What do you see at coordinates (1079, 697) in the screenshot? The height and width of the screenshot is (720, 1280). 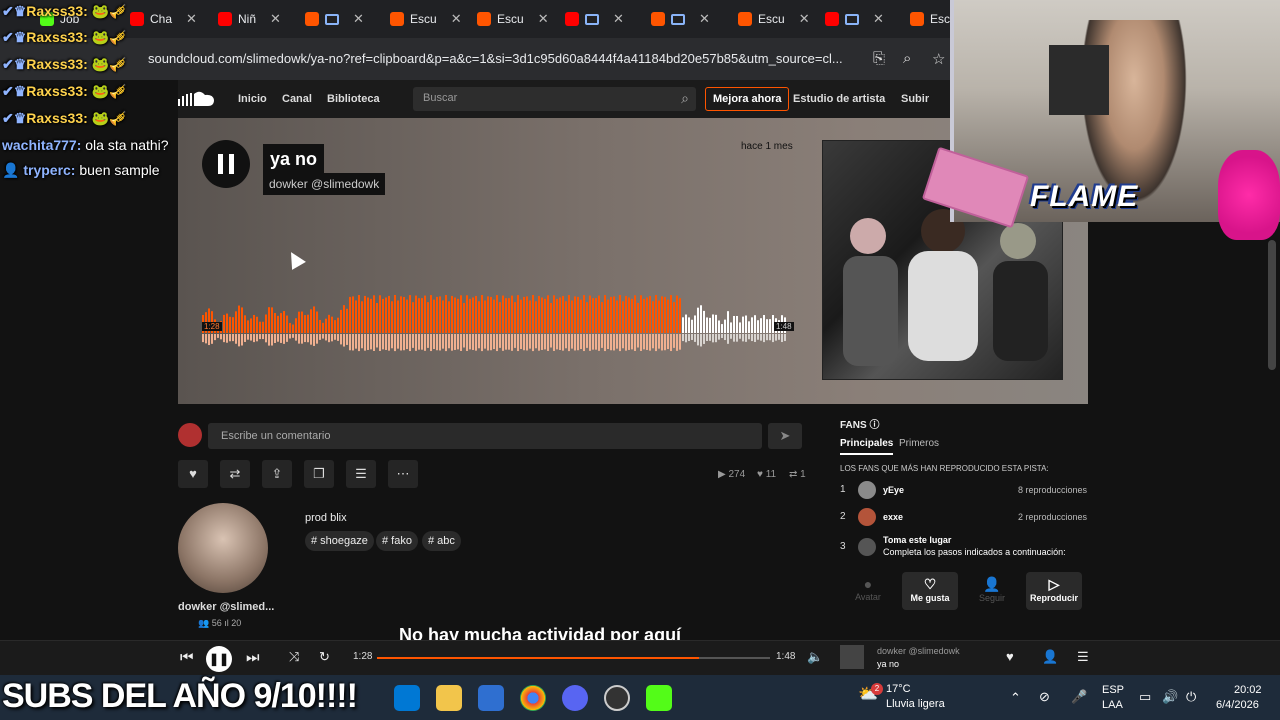 I see `microphone-icon: 🎤` at bounding box center [1079, 697].